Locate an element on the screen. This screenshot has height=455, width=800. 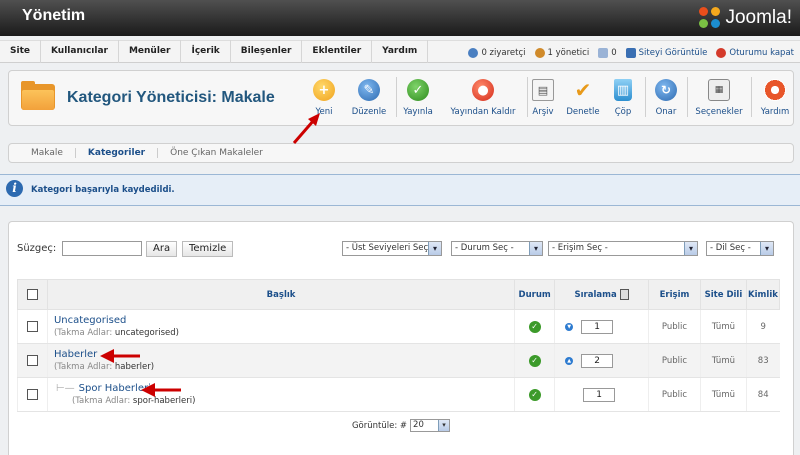
joomla-logo-text: Joomla! is located at coordinates (758, 17).